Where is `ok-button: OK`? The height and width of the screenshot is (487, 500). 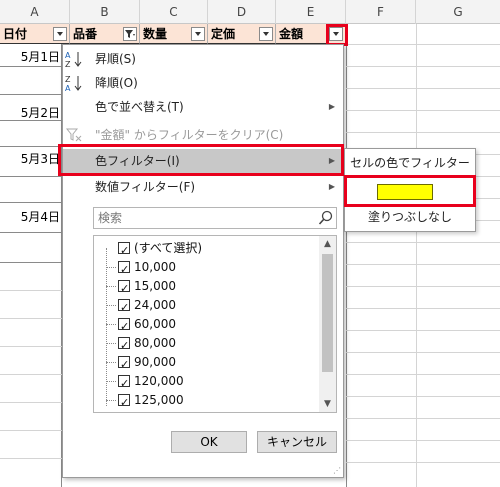
ok-button: OK is located at coordinates (209, 442).